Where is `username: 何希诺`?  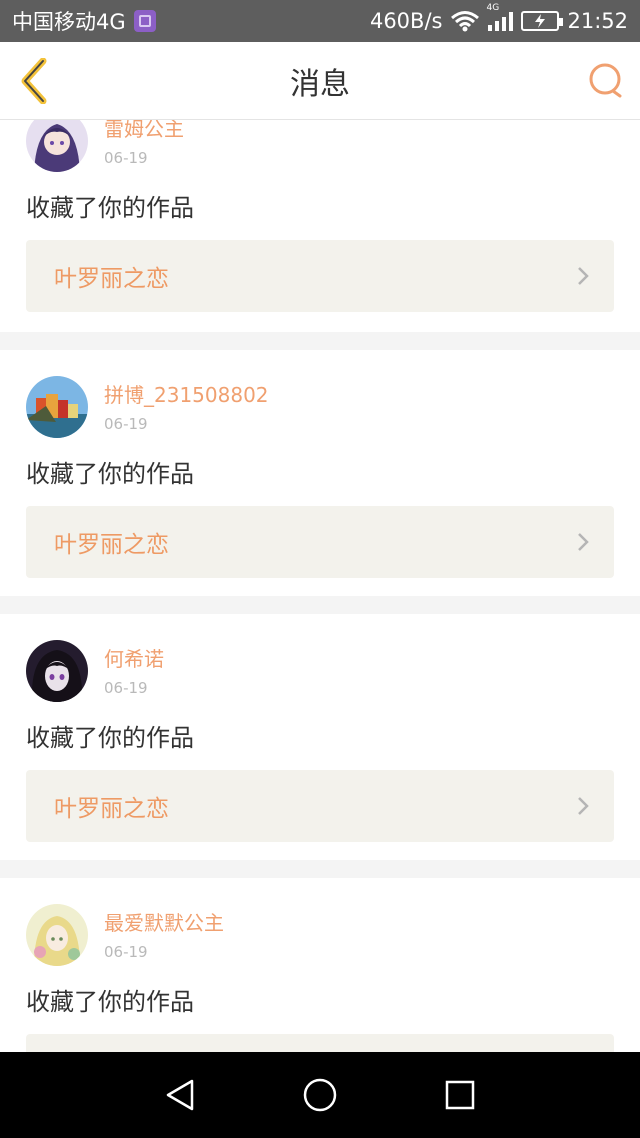 username: 何希诺 is located at coordinates (134, 659).